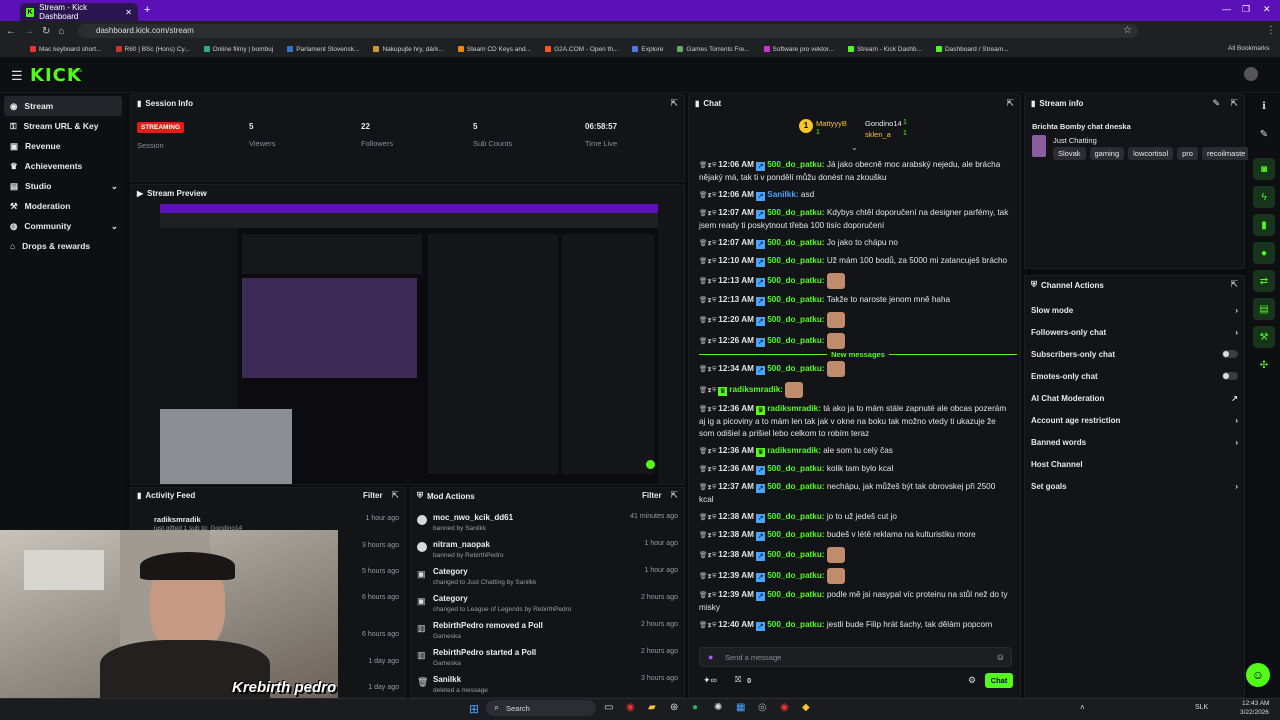  Describe the element at coordinates (177, 519) in the screenshot. I see `activity-user: radiksmradik` at that location.